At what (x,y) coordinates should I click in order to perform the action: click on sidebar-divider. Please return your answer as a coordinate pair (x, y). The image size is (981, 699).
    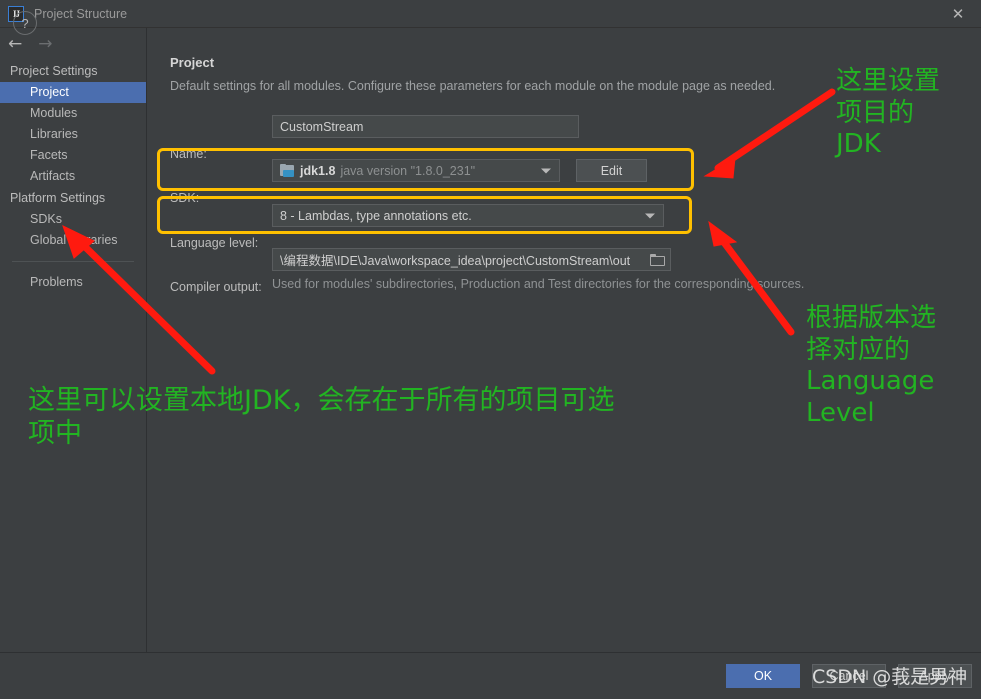
    Looking at the image, I should click on (73, 261).